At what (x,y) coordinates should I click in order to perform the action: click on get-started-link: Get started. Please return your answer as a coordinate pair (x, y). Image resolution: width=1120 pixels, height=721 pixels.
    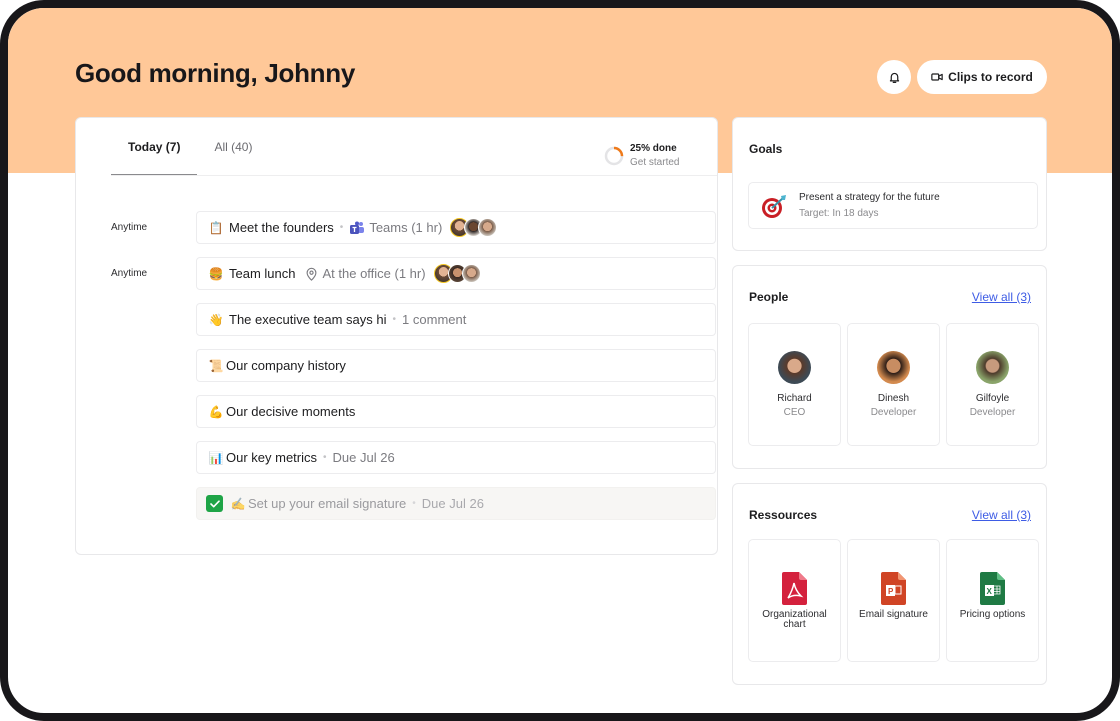
    Looking at the image, I should click on (654, 163).